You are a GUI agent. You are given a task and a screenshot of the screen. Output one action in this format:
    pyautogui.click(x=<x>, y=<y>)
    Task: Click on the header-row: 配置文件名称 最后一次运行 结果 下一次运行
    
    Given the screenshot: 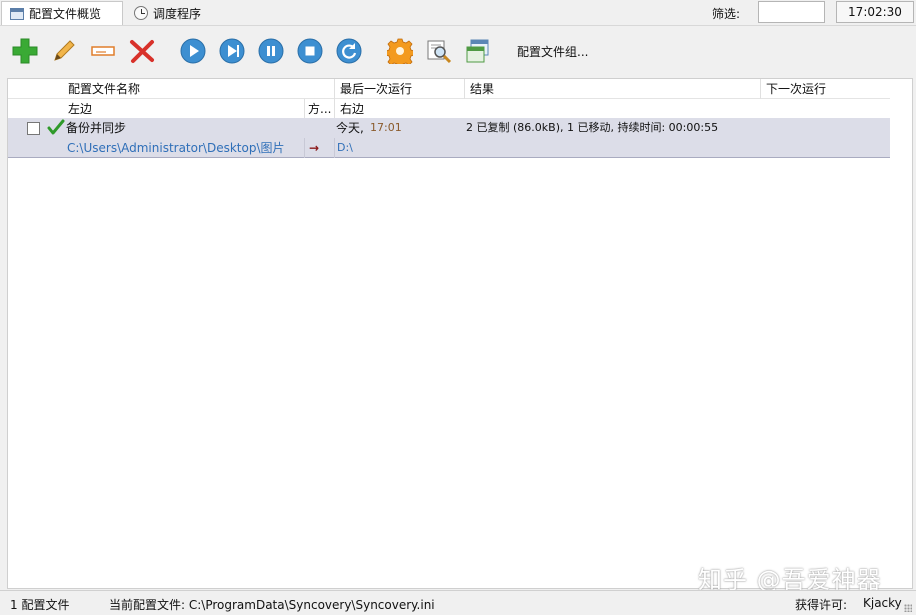 What is the action you would take?
    pyautogui.click(x=449, y=89)
    